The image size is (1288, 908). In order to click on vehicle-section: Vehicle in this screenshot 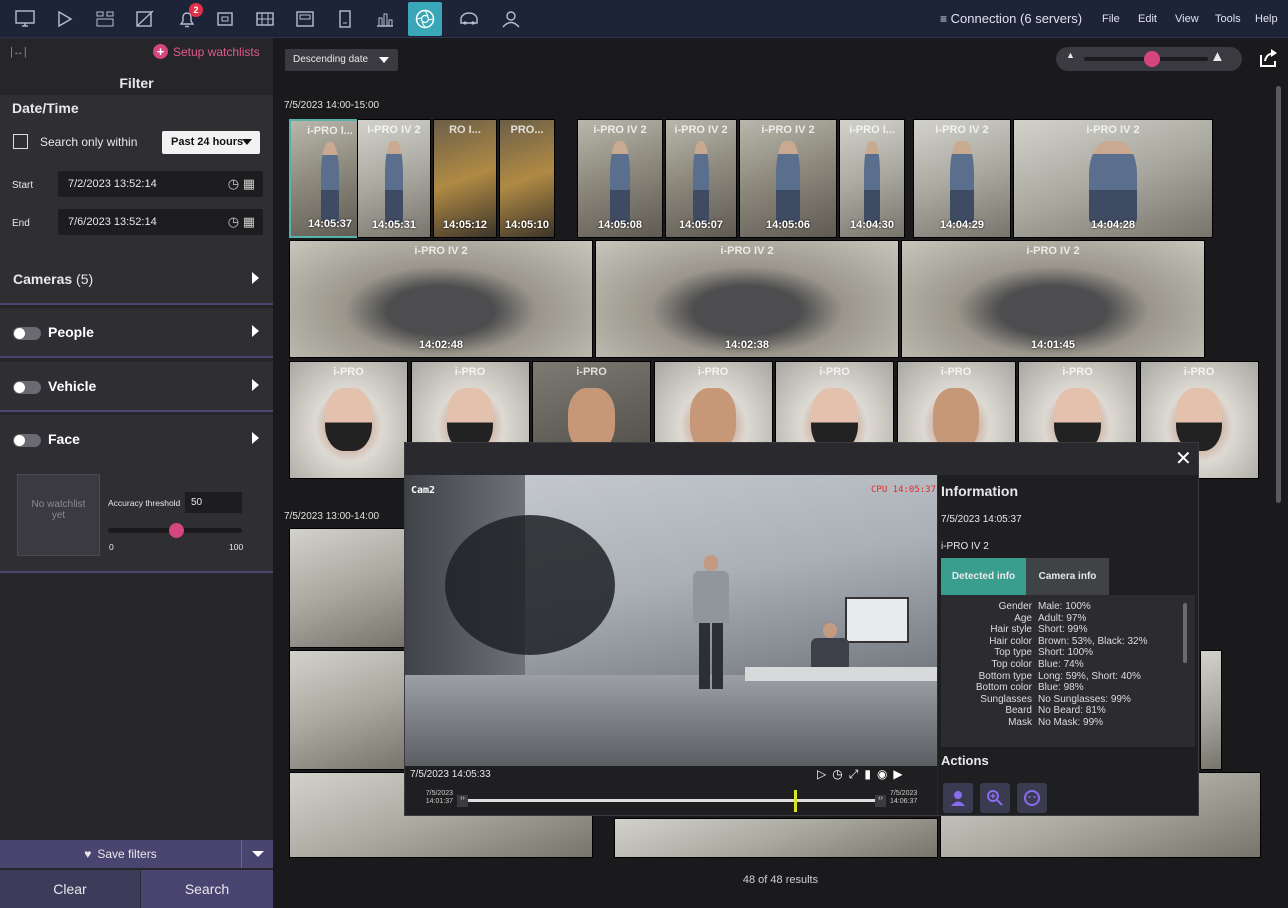, I will do `click(136, 387)`.